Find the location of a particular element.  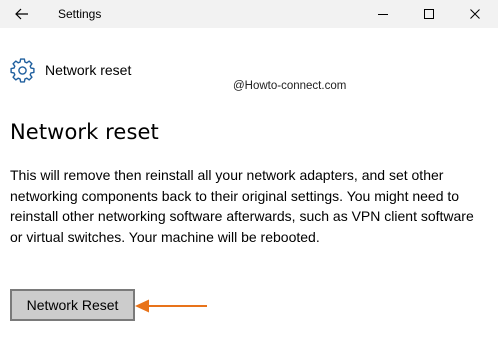

title-bar: Settings is located at coordinates (249, 14).